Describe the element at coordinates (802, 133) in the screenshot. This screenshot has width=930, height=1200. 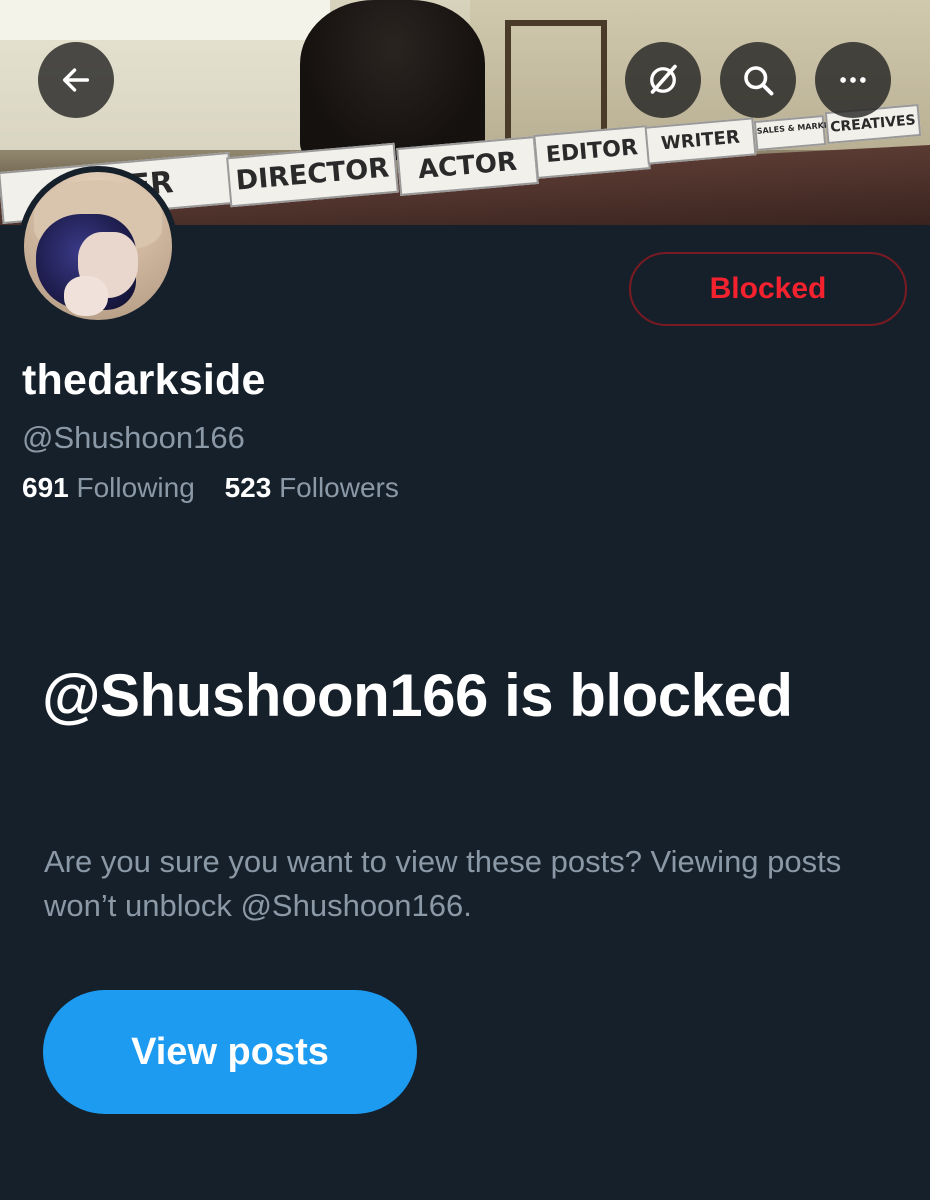
I see `placard-sales-marketing: SALES & MARKETING` at that location.